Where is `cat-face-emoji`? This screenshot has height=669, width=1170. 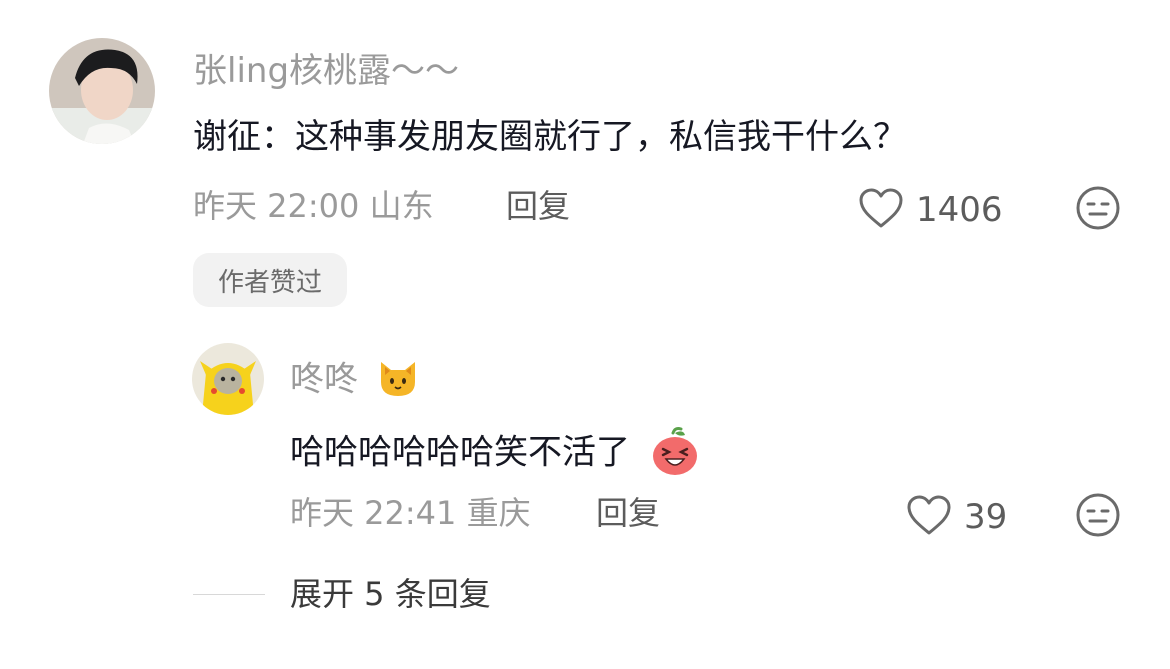 cat-face-emoji is located at coordinates (398, 381).